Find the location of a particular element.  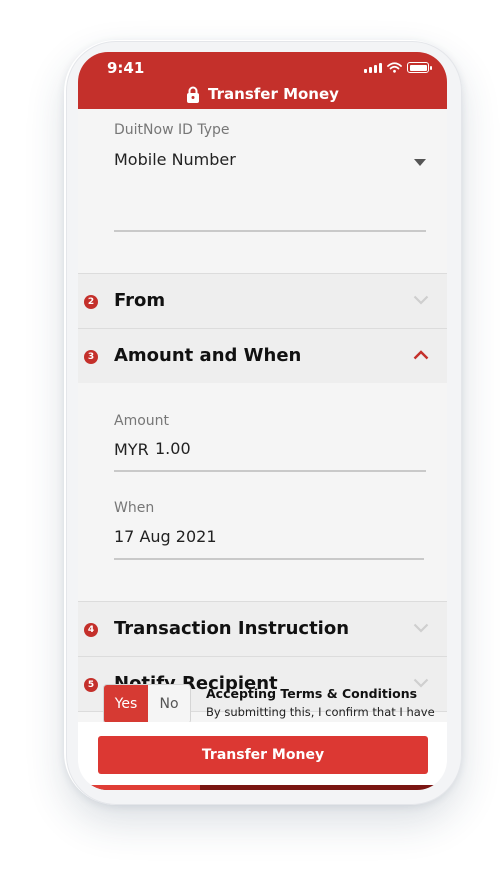

chevron-up-icon is located at coordinates (421, 355).